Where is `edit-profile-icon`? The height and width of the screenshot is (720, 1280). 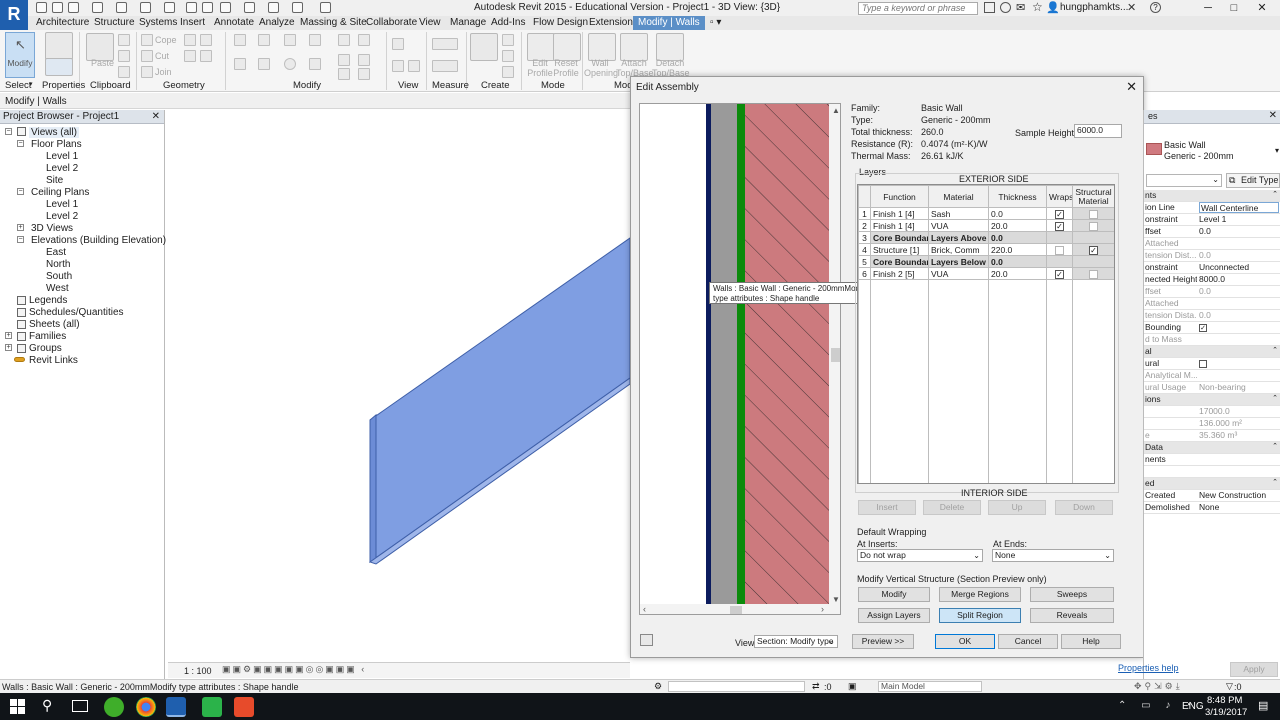
edit-profile-icon is located at coordinates (541, 47).